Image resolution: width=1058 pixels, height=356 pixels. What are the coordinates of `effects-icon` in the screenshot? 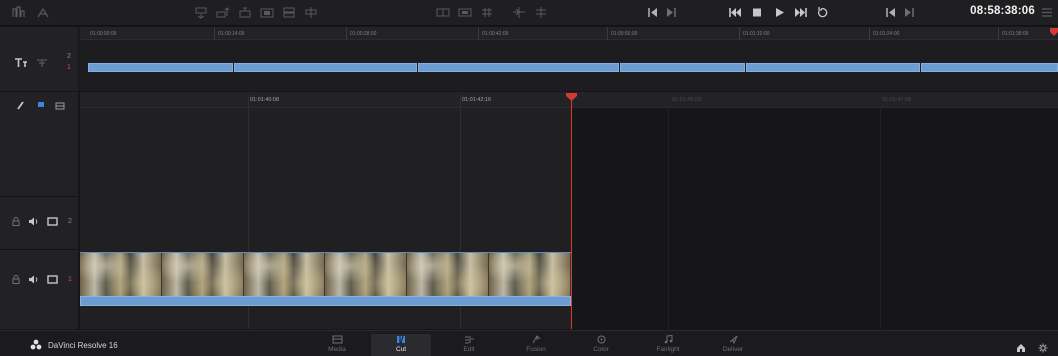 It's located at (43, 12).